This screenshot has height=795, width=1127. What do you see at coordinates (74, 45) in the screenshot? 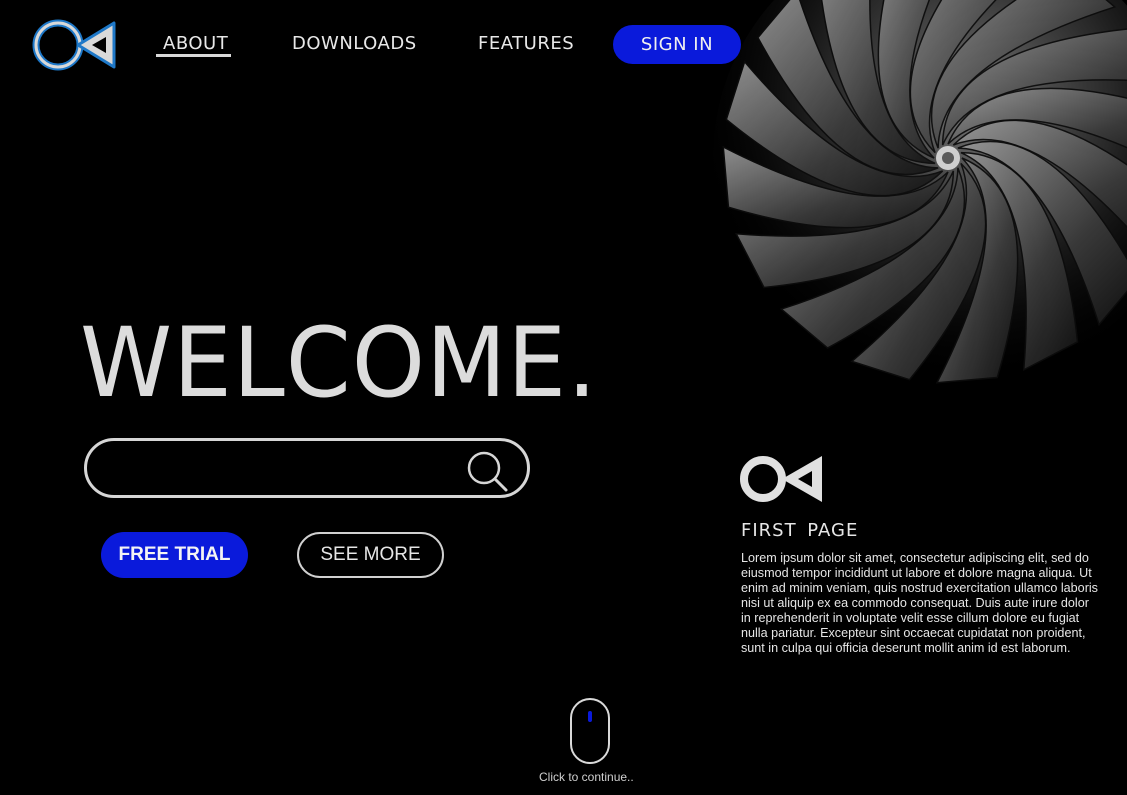
I see `brand-logo-icon` at bounding box center [74, 45].